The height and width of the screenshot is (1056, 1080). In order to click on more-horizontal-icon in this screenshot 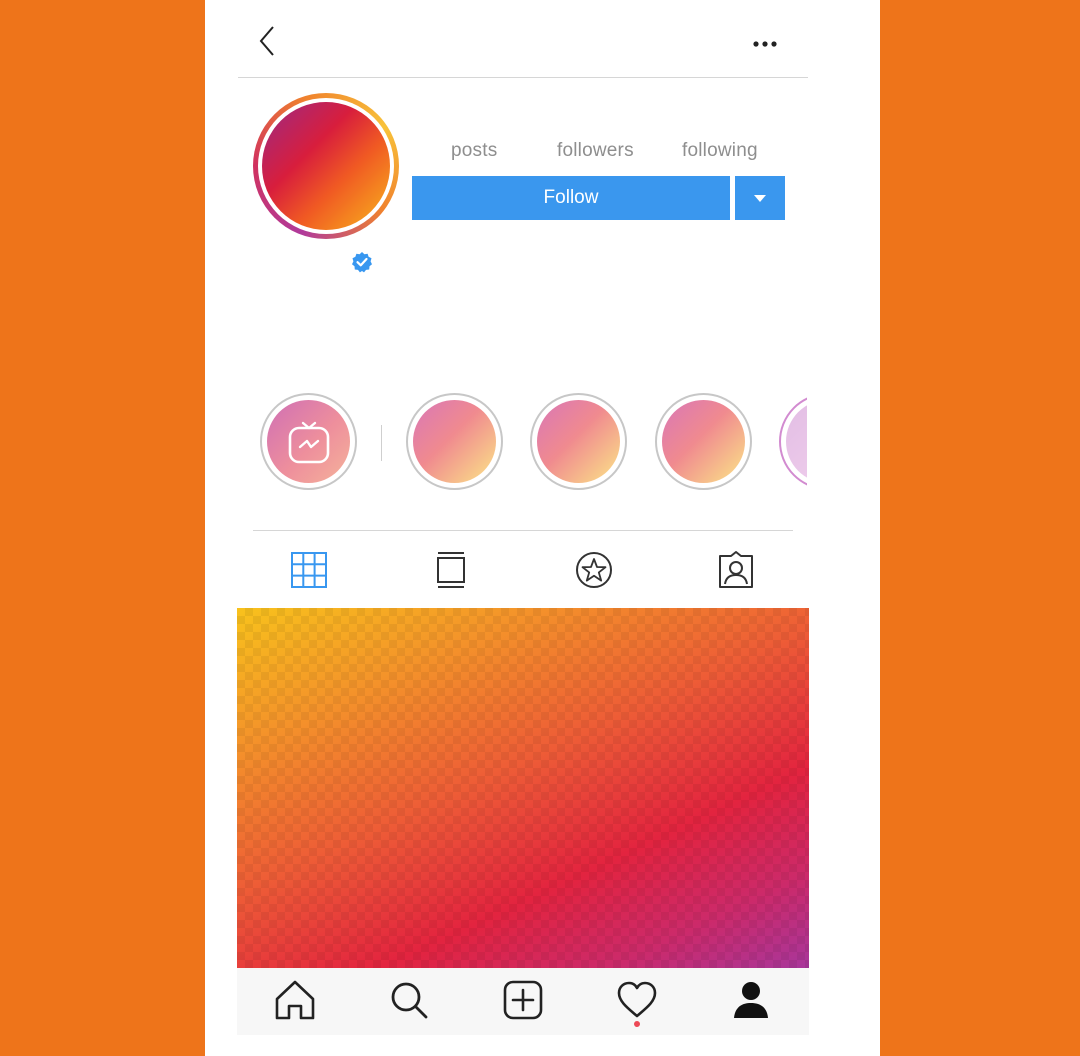, I will do `click(765, 44)`.